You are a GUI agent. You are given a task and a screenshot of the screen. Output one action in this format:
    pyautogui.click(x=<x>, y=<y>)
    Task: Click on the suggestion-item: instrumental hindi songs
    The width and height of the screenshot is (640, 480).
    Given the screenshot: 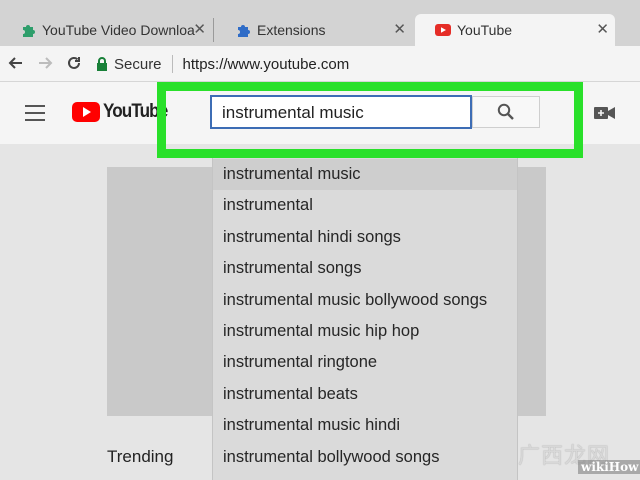 What is the action you would take?
    pyautogui.click(x=365, y=237)
    